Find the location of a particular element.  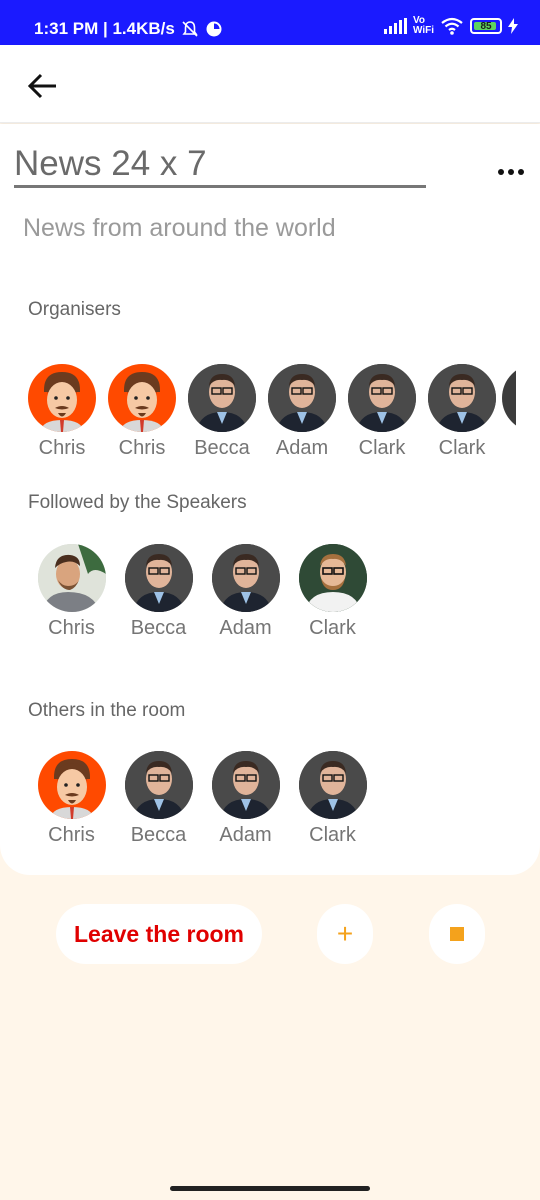

other-member: Clark is located at coordinates (332, 799).